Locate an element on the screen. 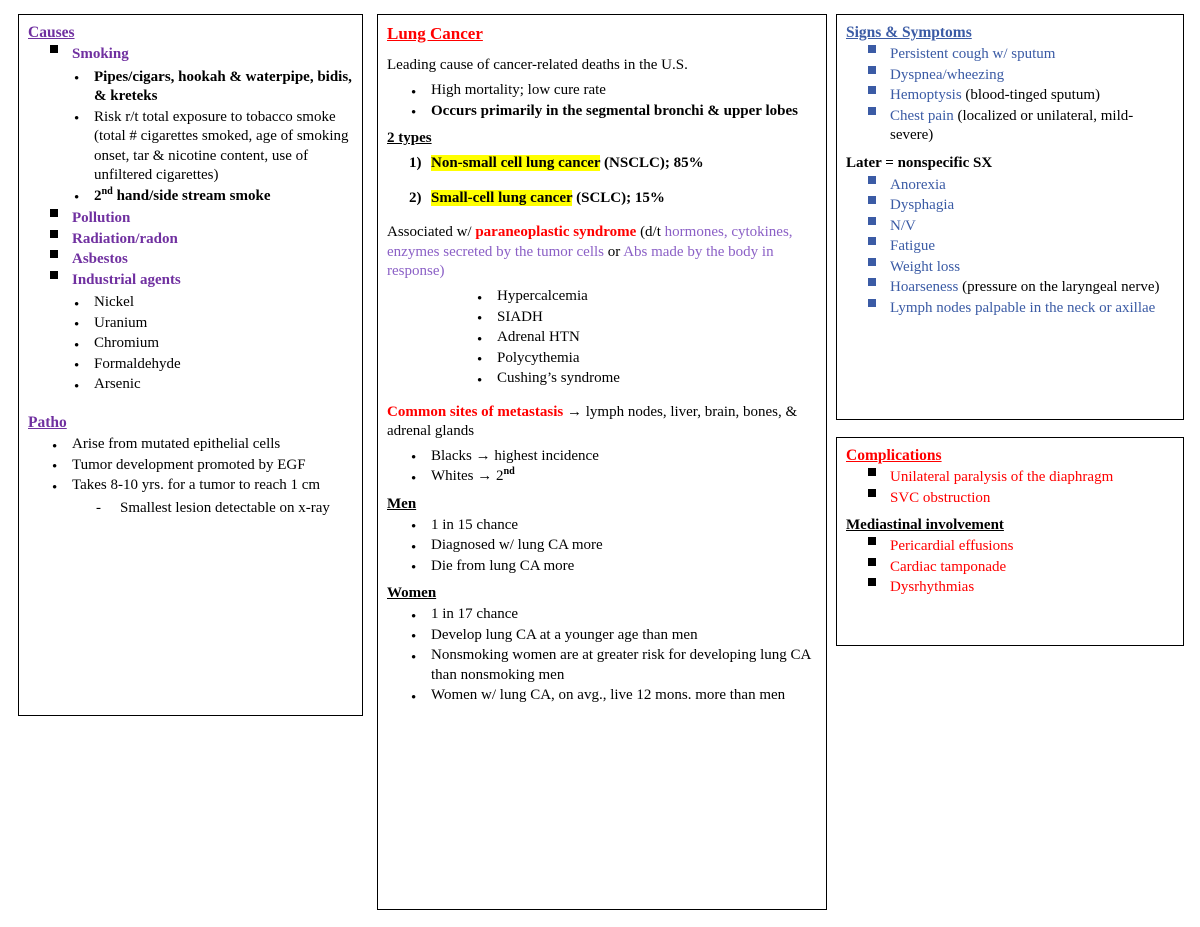 The image size is (1200, 927). arrow-icon is located at coordinates (484, 476).